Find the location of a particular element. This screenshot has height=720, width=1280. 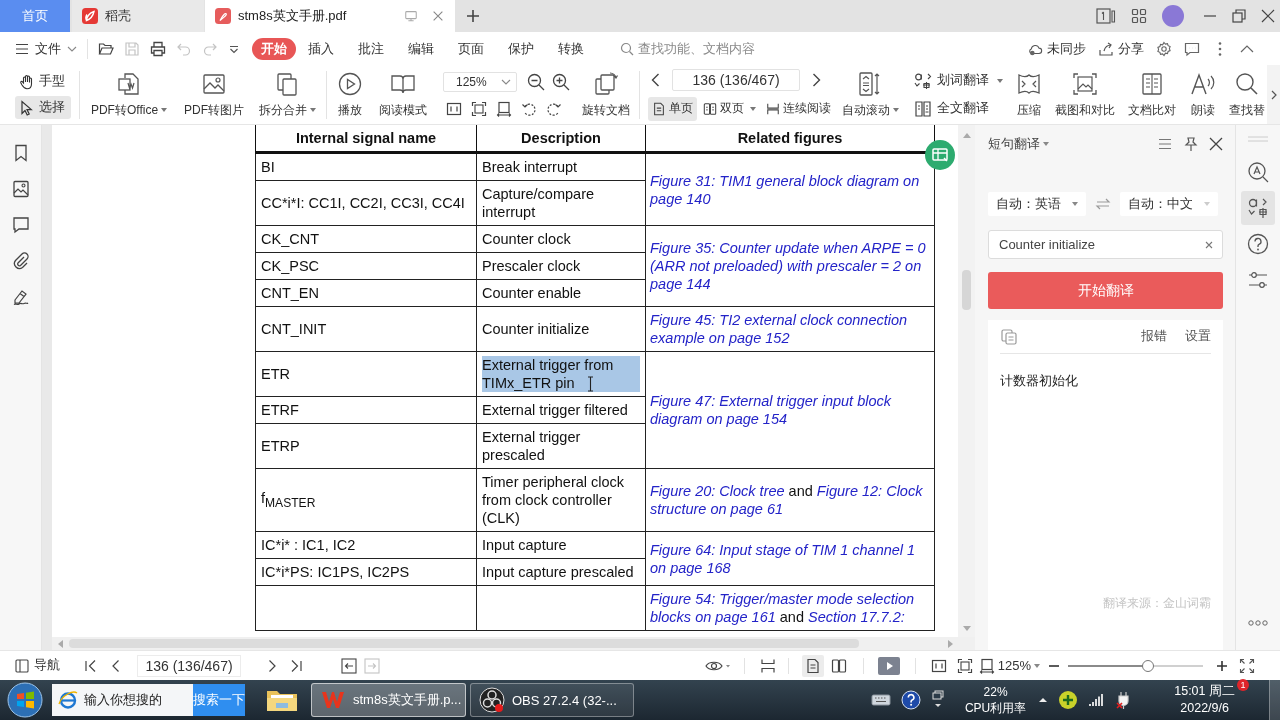

plus-icon is located at coordinates (473, 16).